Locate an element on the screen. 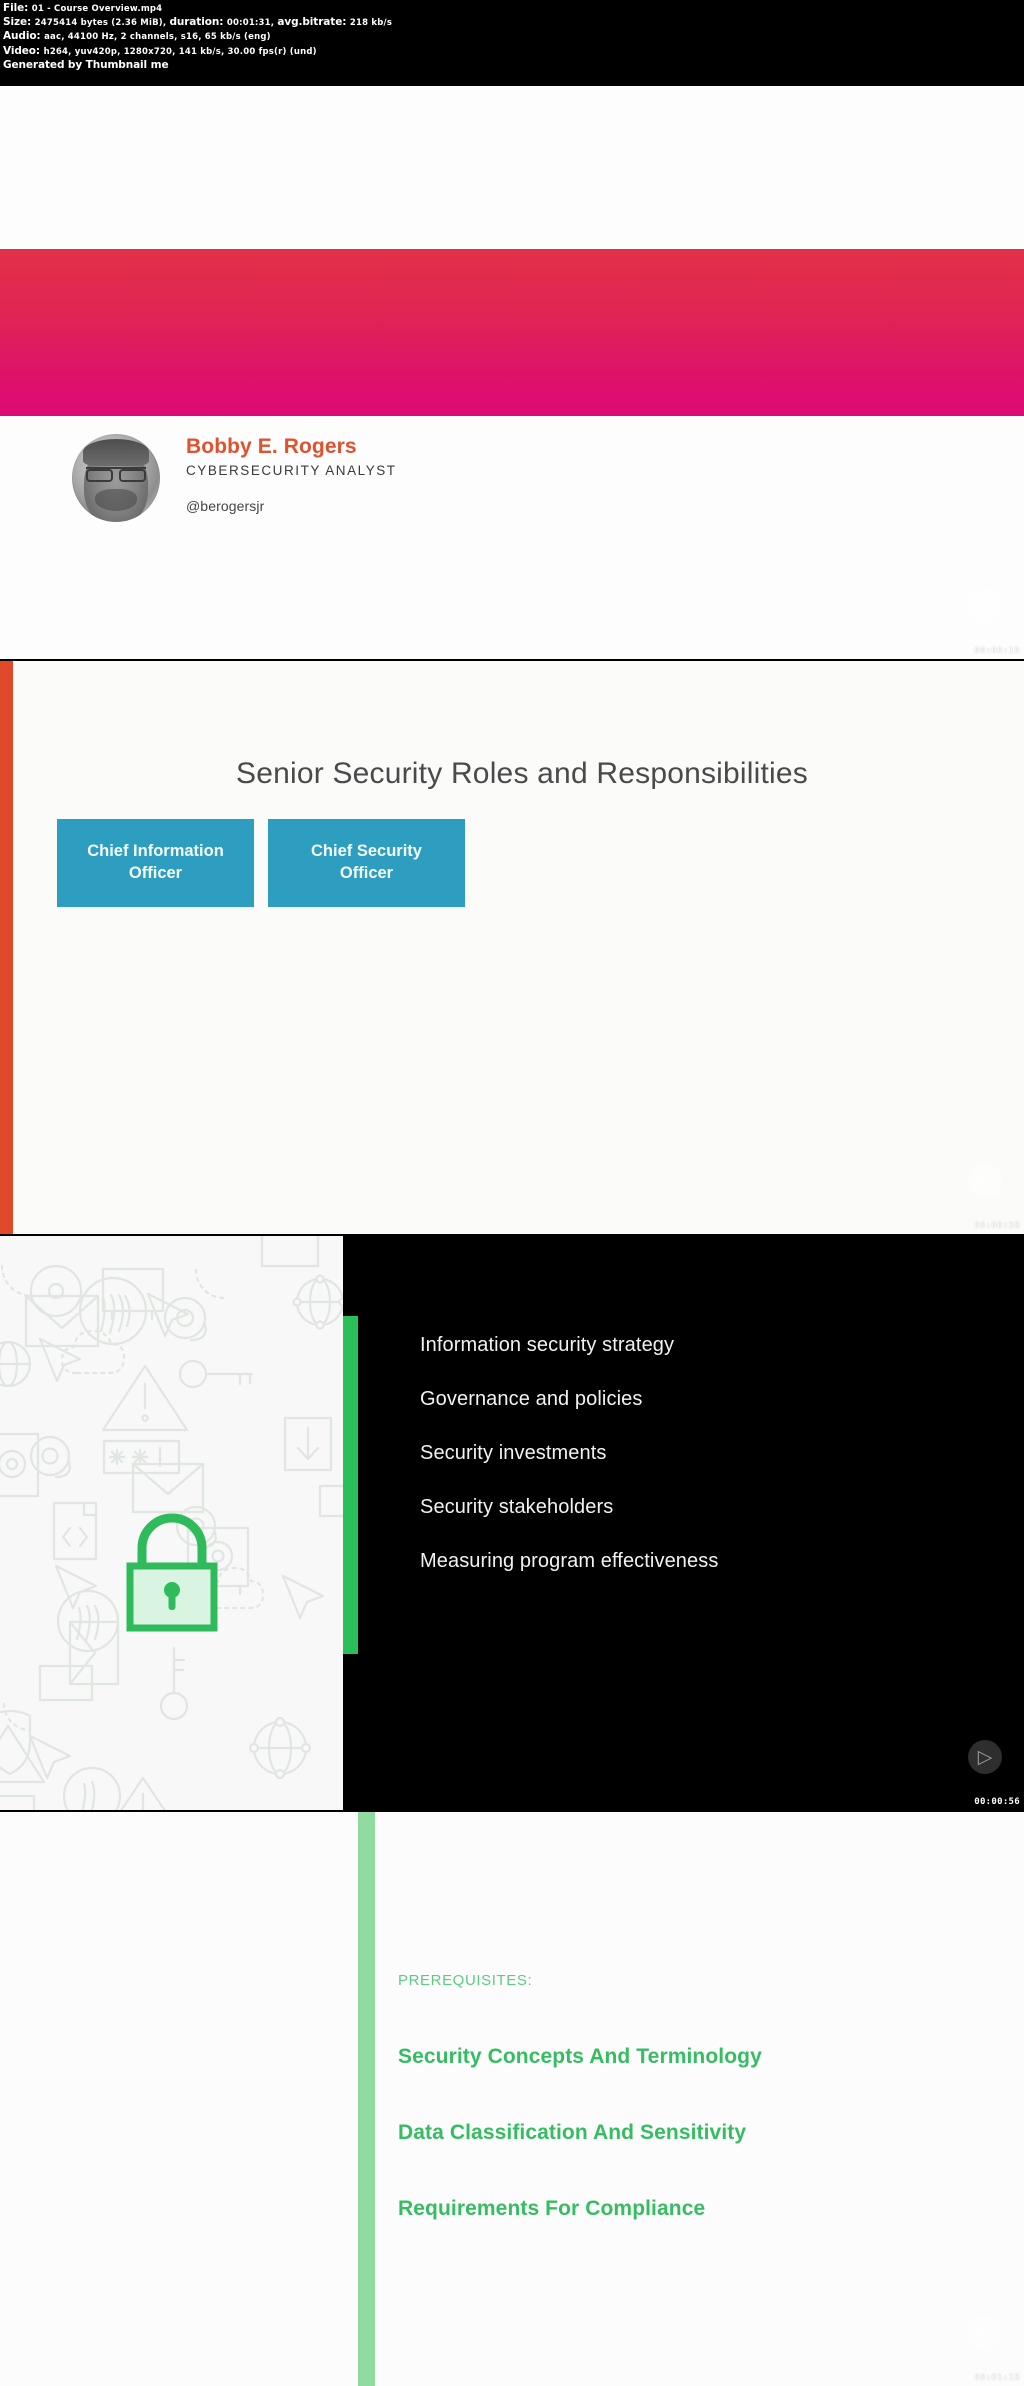 This screenshot has height=2386, width=1024. slide4-accent-bar is located at coordinates (366, 2099).